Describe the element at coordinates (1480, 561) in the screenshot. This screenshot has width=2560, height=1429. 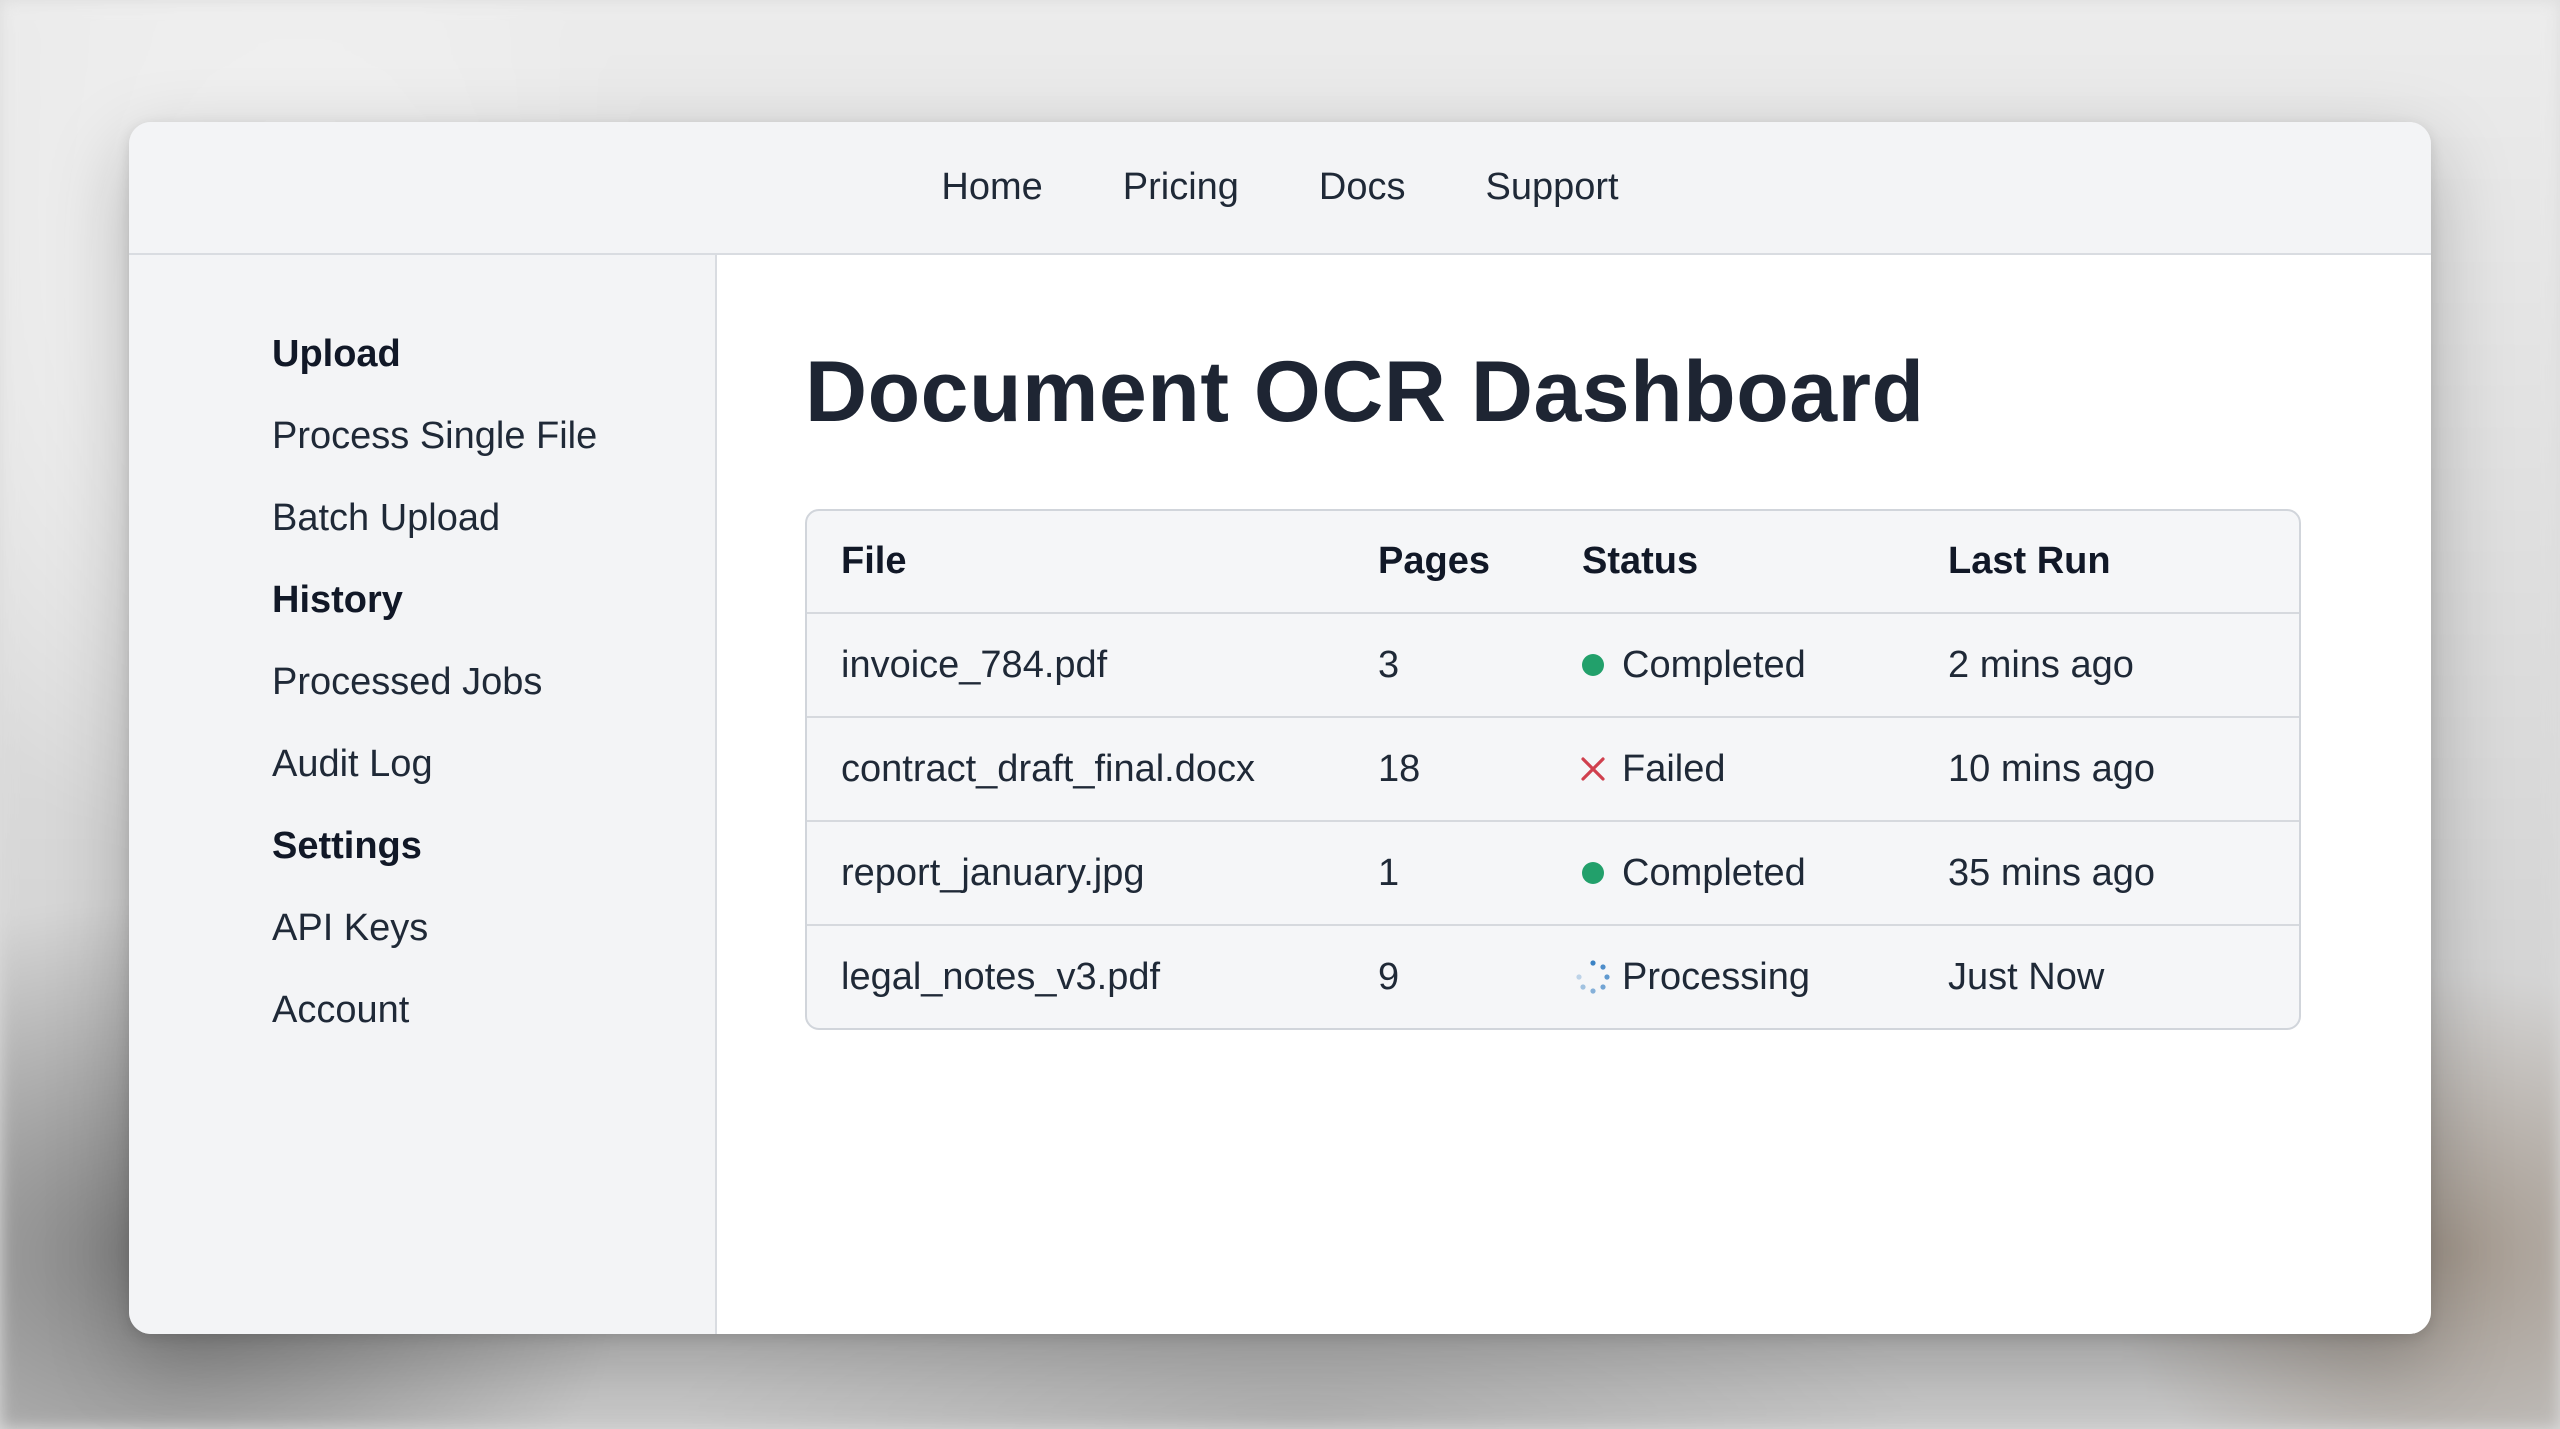
I see `column-header-pages: Pages` at that location.